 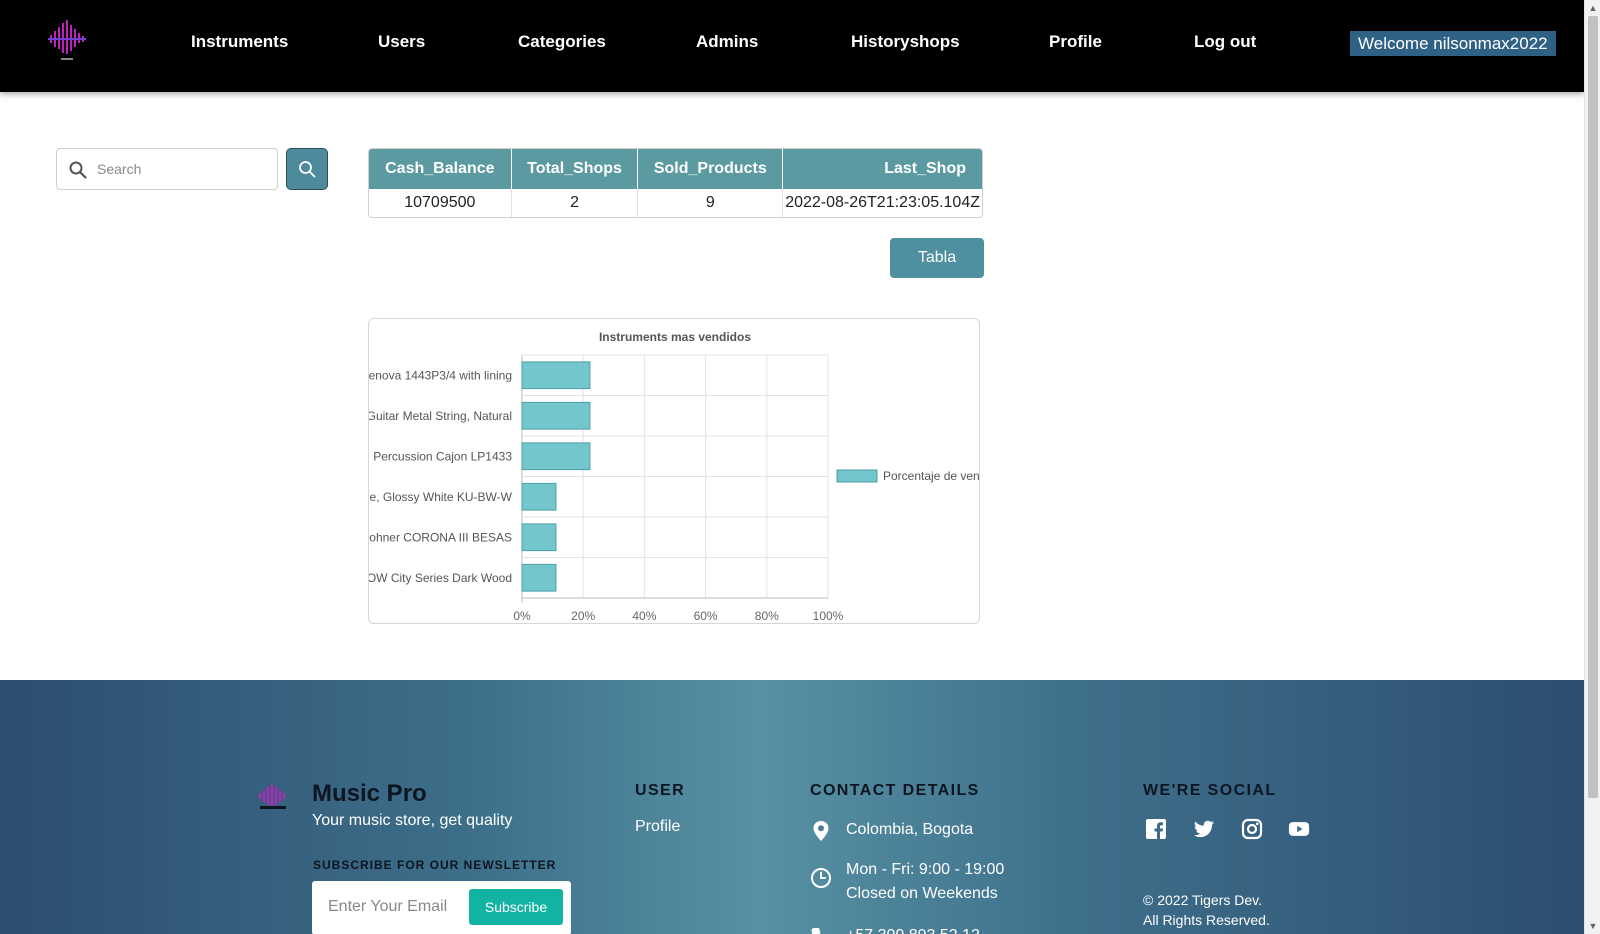 I want to click on contact-location: Colombia, Bogota, so click(x=891, y=830).